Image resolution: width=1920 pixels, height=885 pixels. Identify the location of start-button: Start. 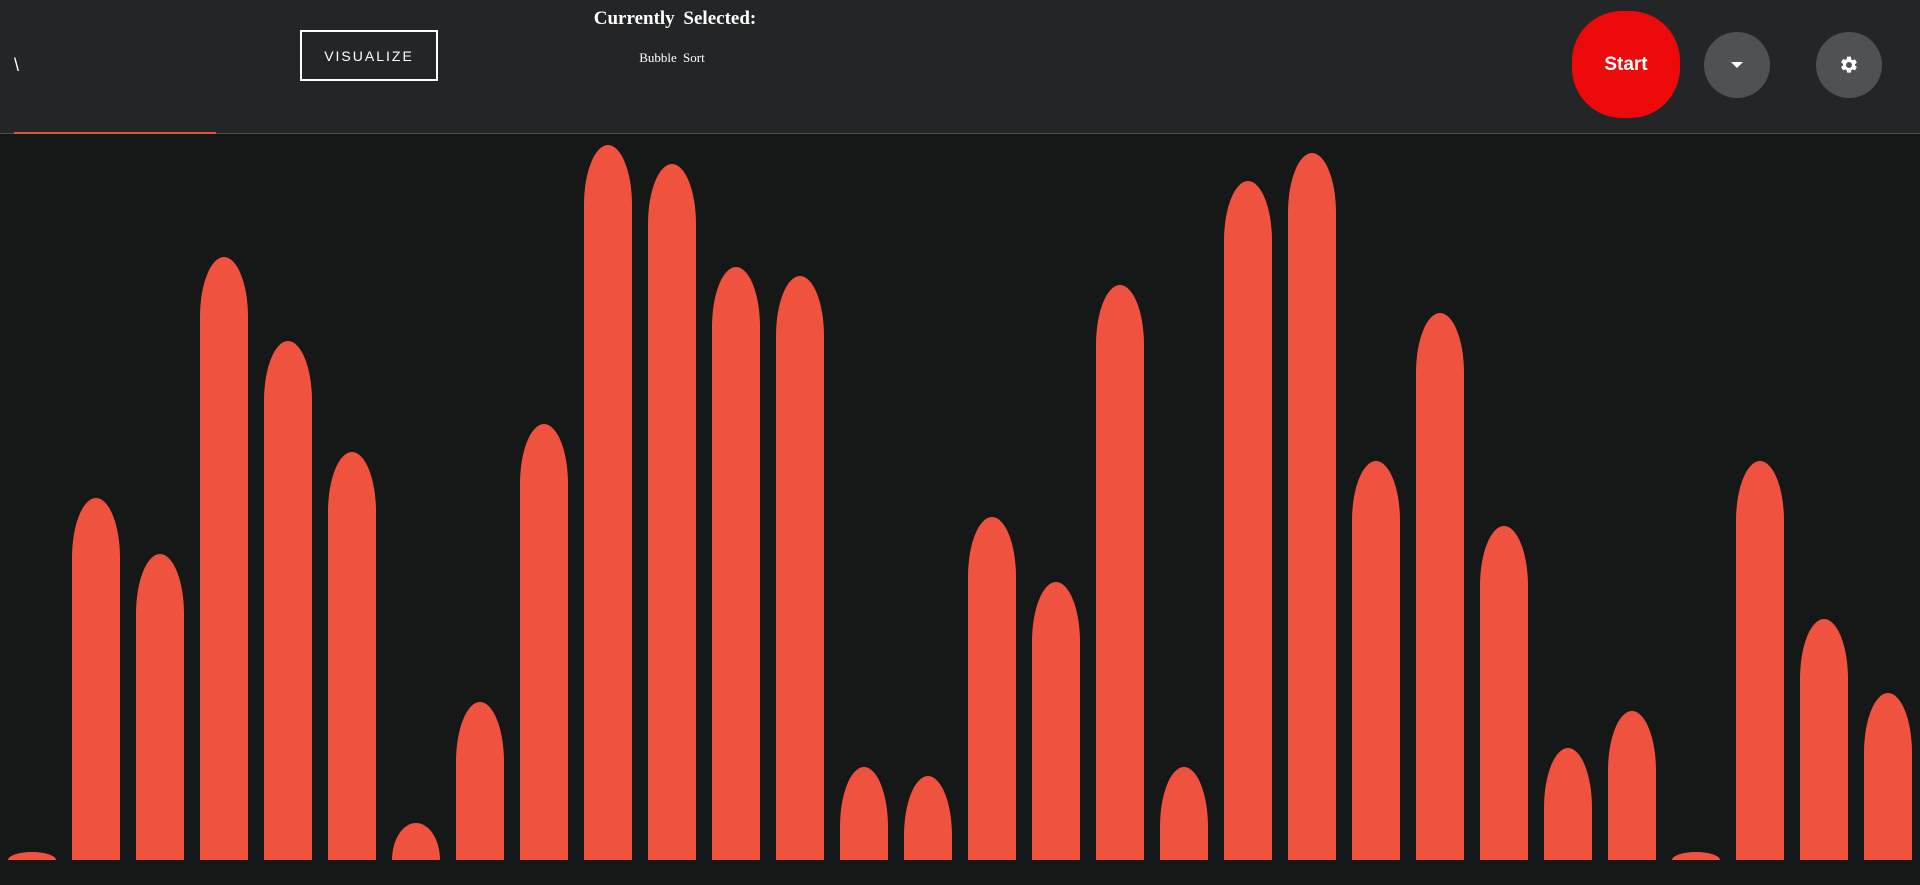
(1626, 64).